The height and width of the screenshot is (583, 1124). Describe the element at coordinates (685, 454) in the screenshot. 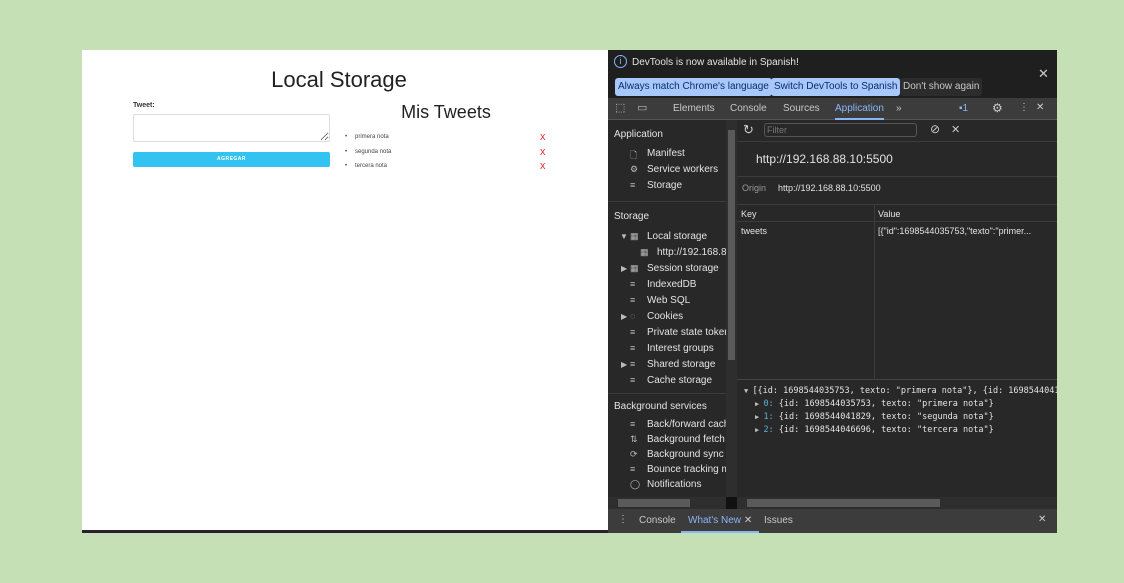

I see `sidebar-item-background-sync: Background sync` at that location.